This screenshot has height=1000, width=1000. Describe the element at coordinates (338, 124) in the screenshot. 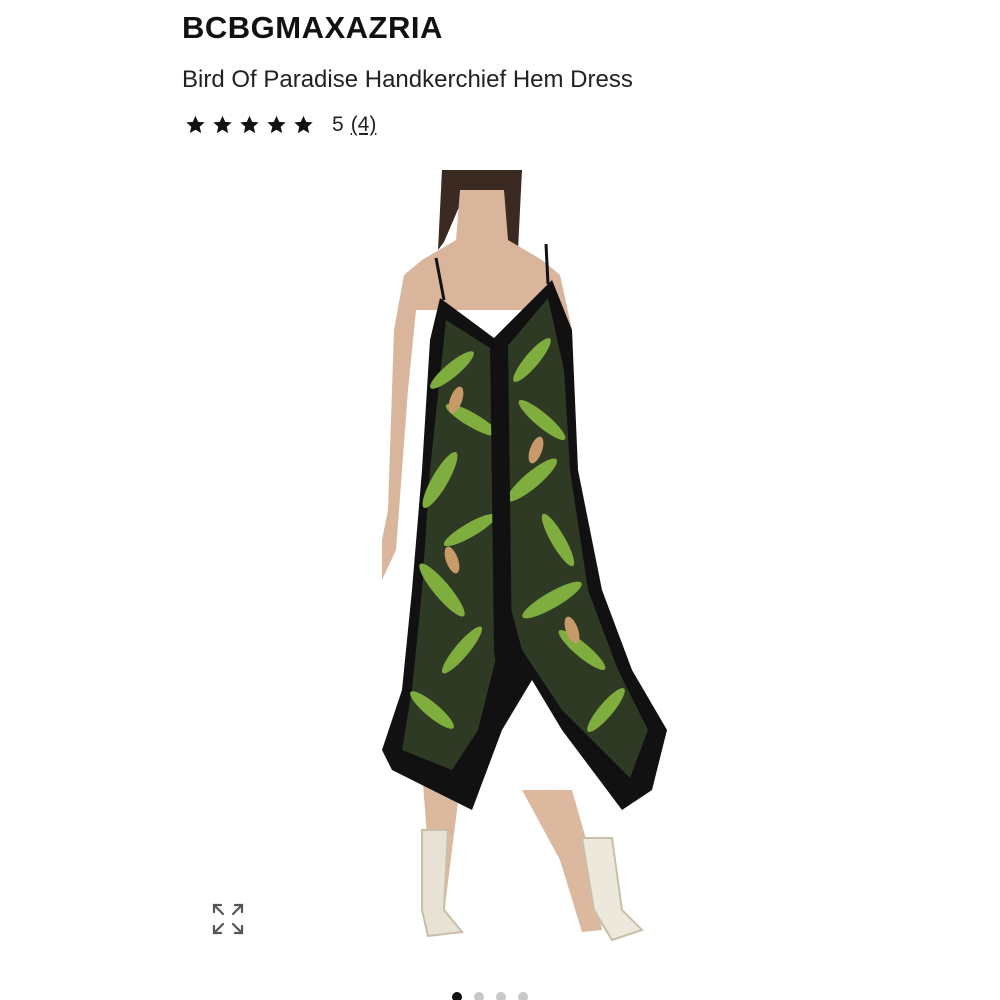

I see `rating-value: 5` at that location.